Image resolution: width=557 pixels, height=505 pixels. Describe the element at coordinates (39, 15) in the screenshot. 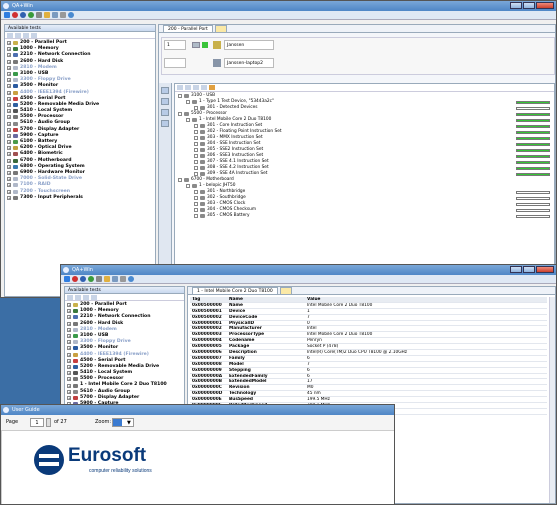

I see `settings-icon` at that location.